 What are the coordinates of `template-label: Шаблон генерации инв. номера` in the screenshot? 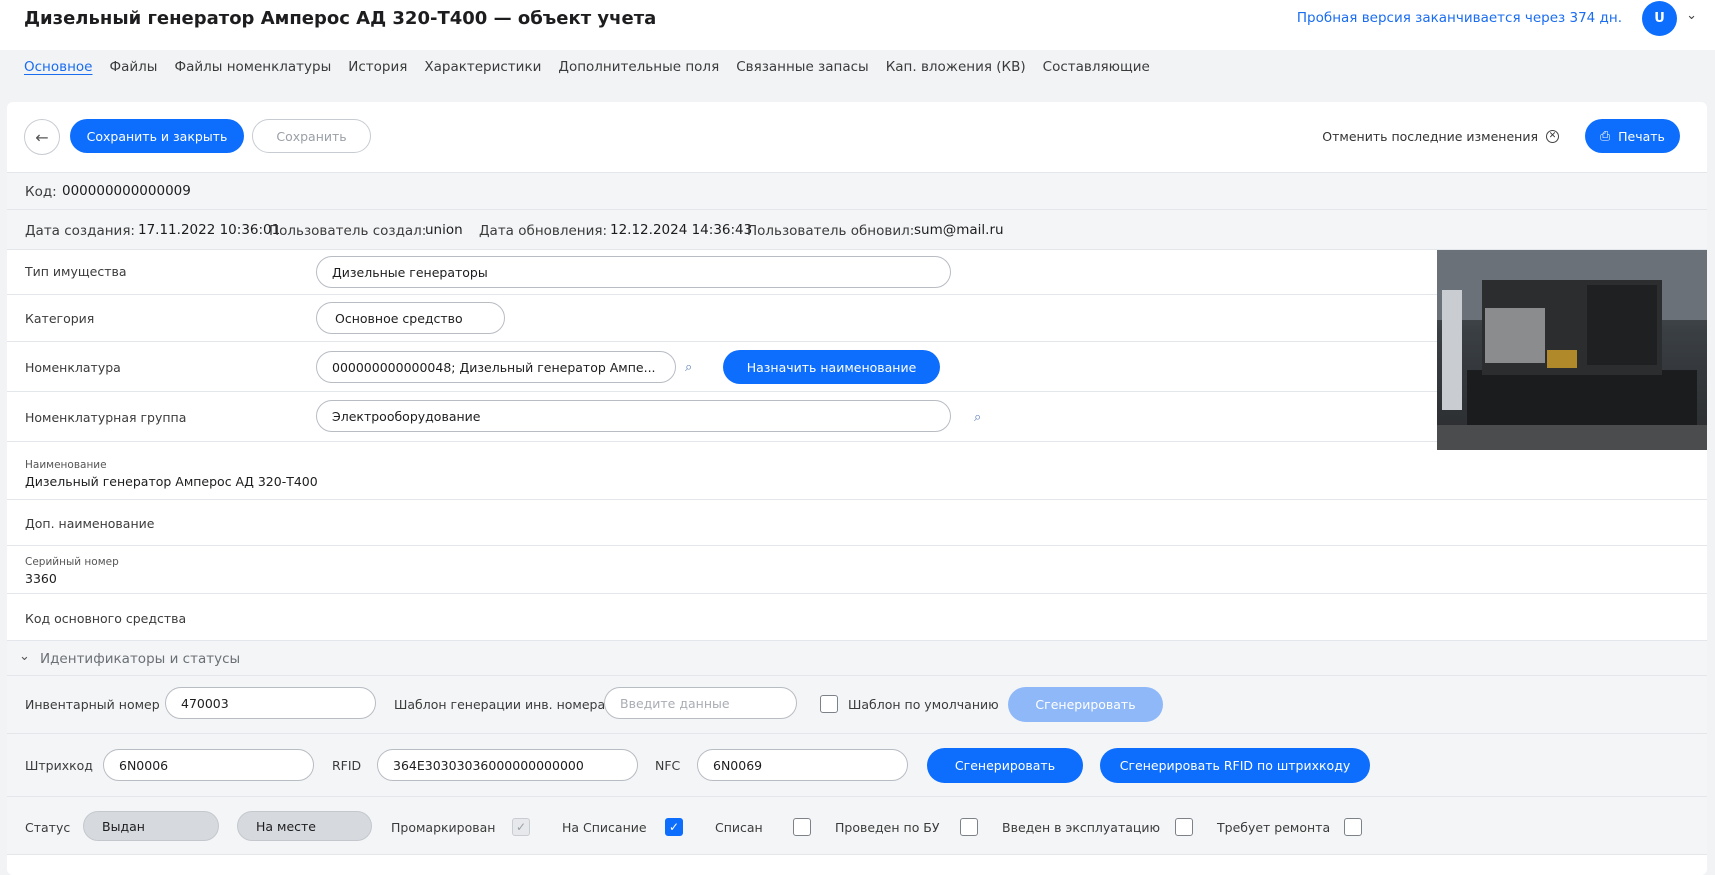 It's located at (500, 704).